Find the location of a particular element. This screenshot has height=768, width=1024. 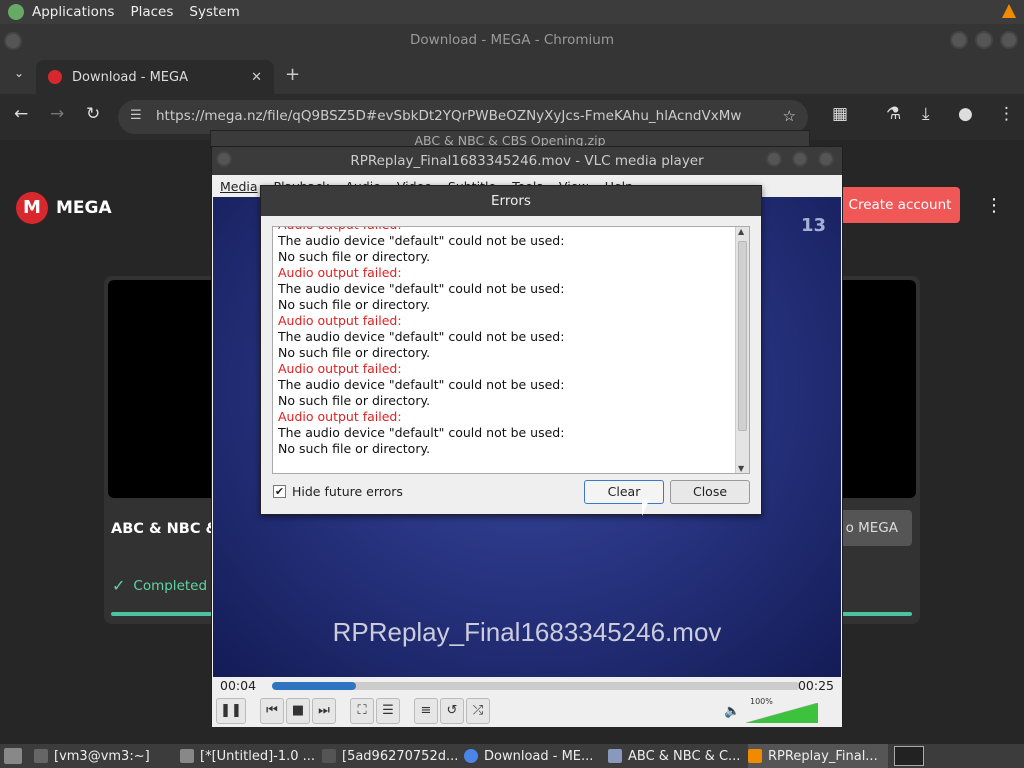

show-desktop-icon is located at coordinates (13, 756).